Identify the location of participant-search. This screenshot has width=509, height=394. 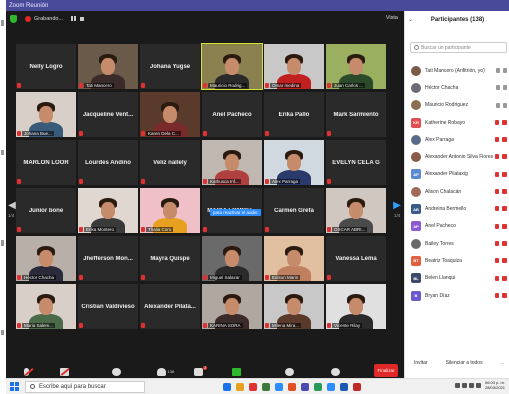
(458, 47).